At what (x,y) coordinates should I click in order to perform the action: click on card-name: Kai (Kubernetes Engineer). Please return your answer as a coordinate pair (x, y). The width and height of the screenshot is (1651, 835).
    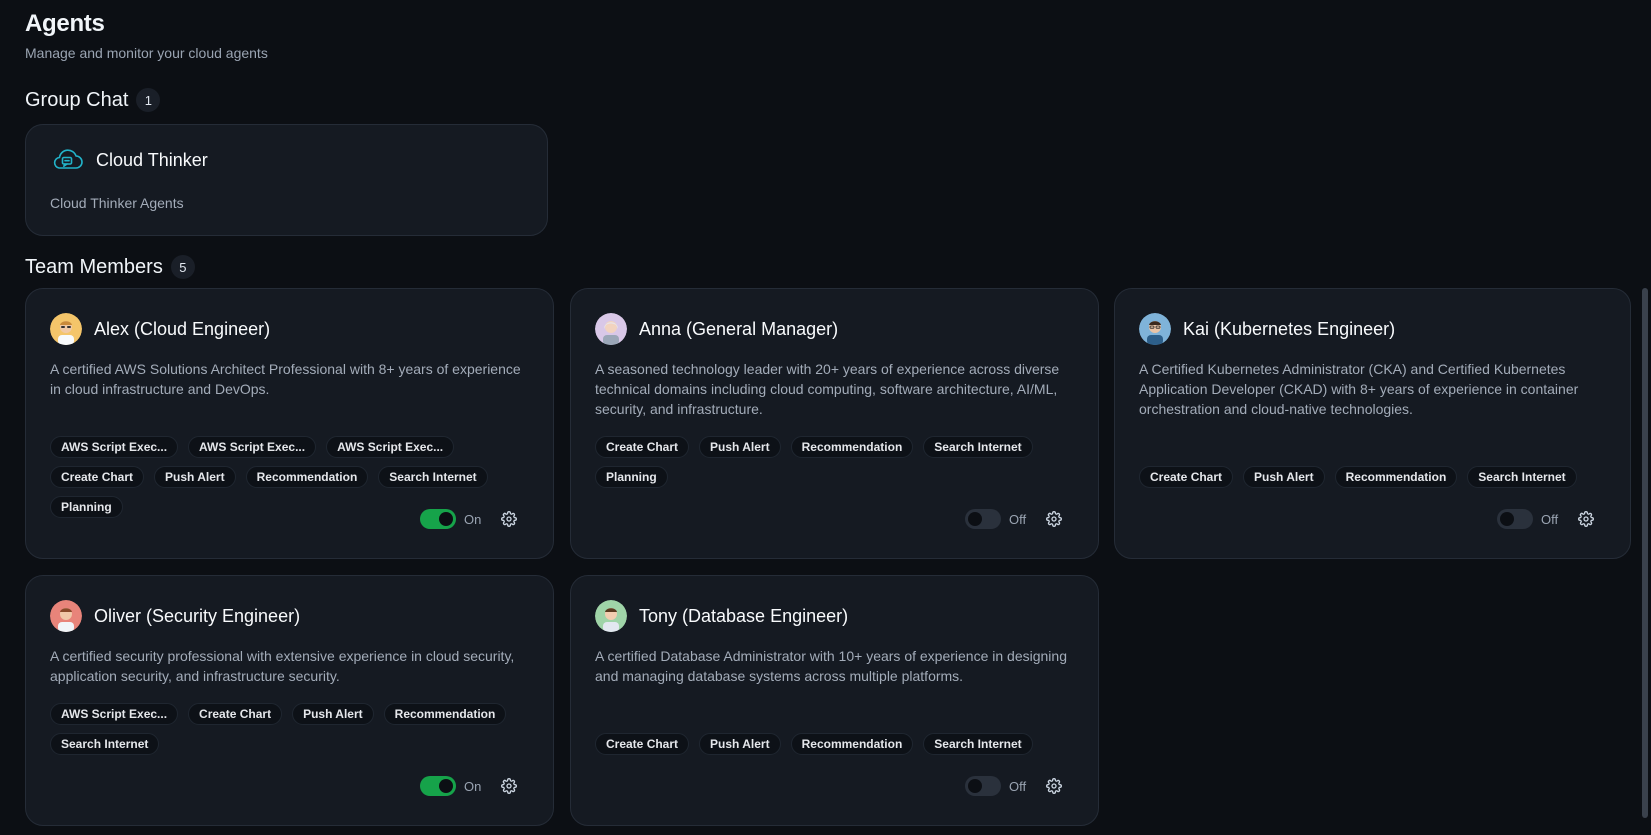
    Looking at the image, I should click on (1289, 328).